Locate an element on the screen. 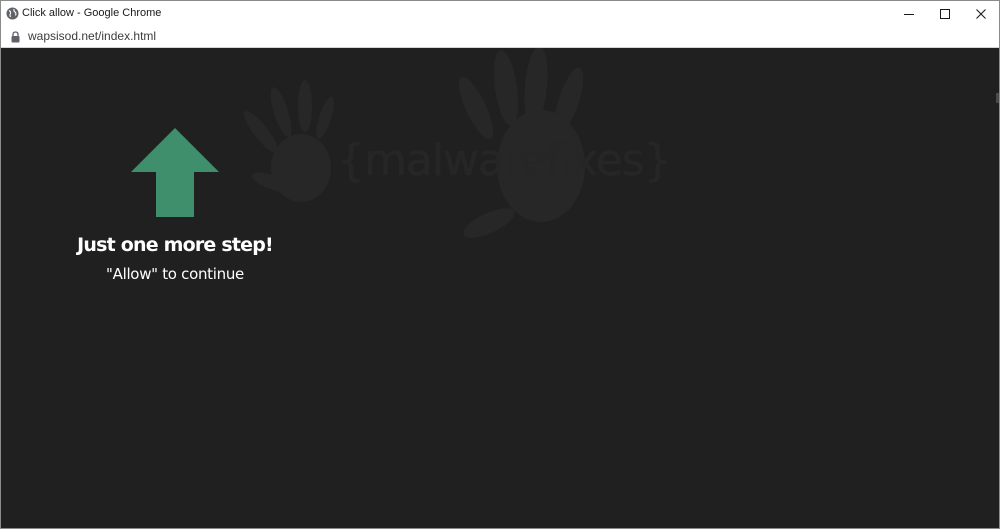  scrollbar-marker is located at coordinates (997, 98).